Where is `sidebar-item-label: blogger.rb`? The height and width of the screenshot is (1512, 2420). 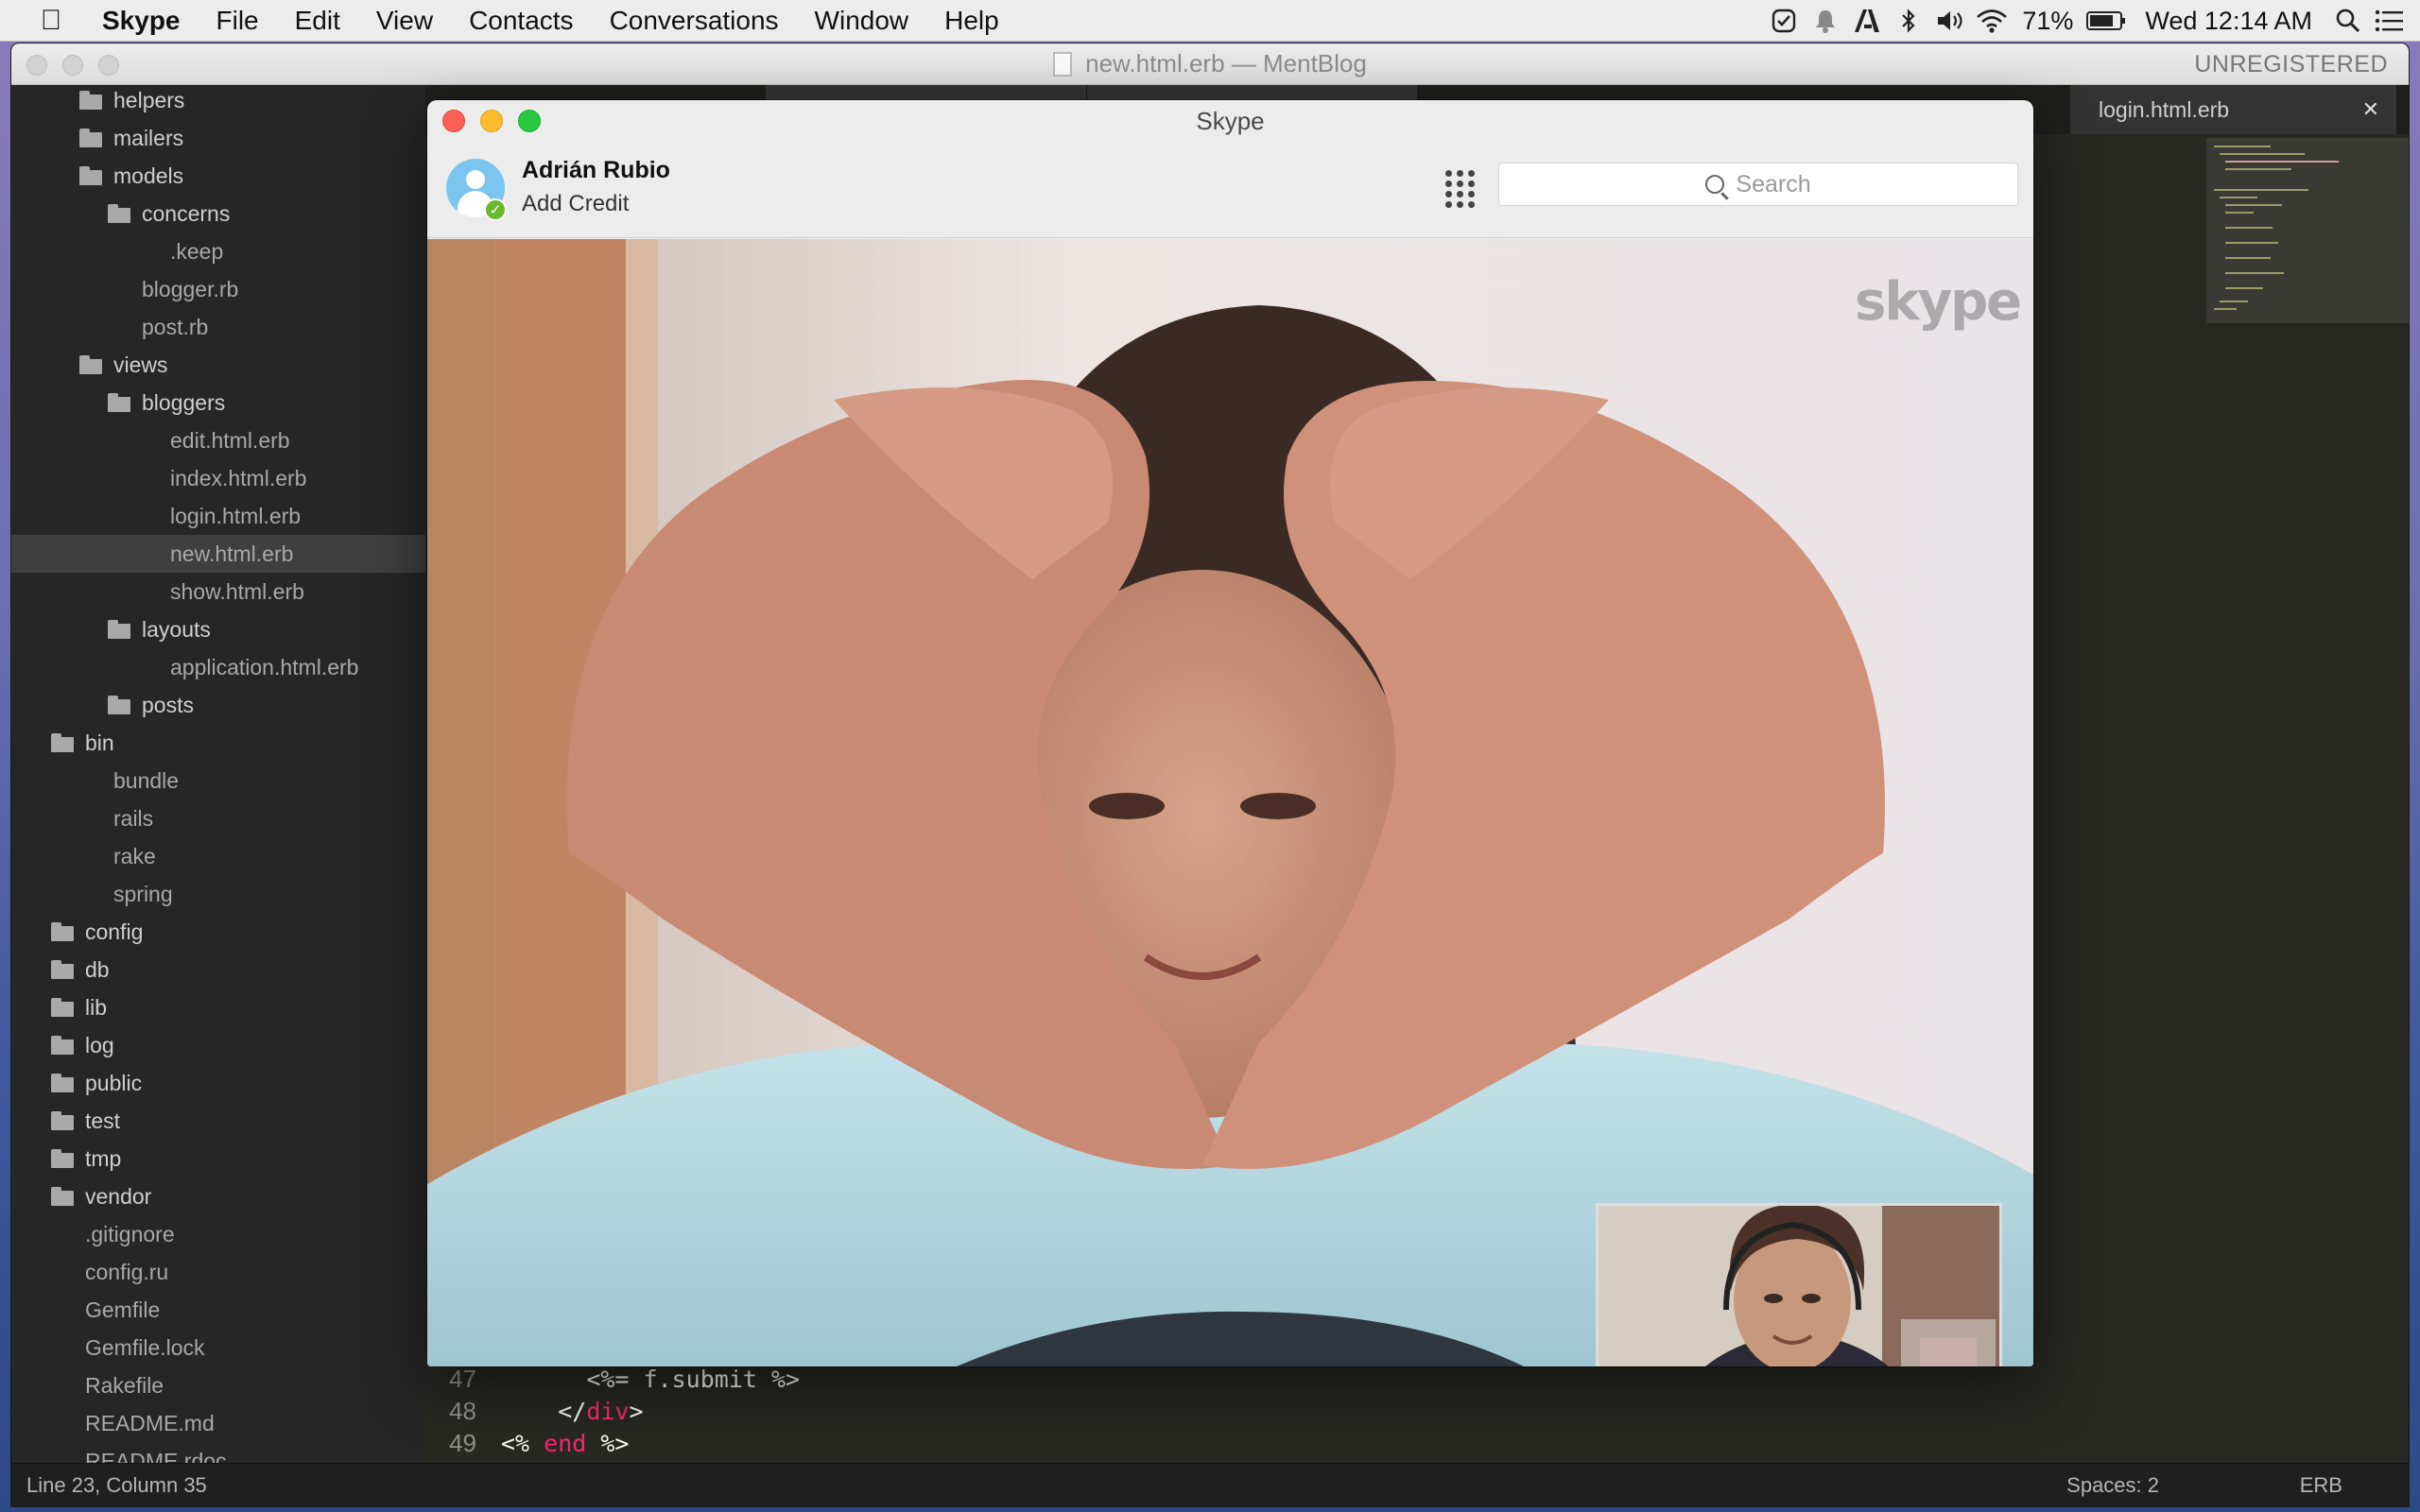 sidebar-item-label: blogger.rb is located at coordinates (190, 288).